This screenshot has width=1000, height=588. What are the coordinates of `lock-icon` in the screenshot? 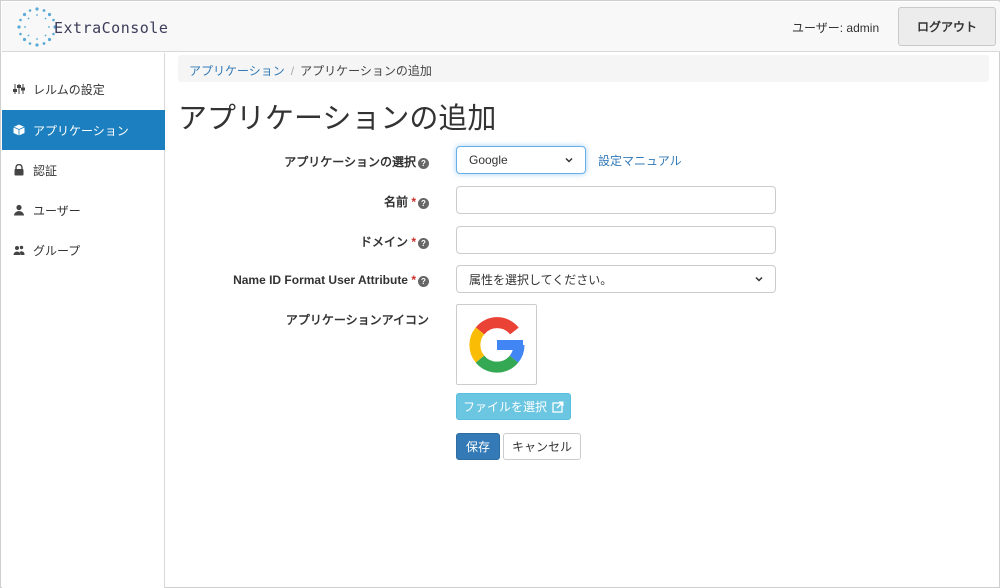 It's located at (19, 170).